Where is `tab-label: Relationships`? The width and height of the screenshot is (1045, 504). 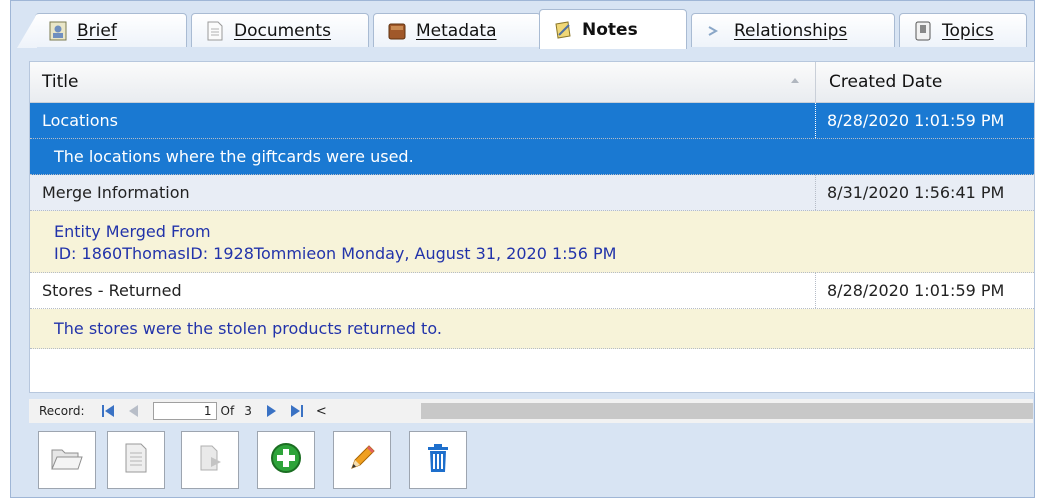 tab-label: Relationships is located at coordinates (791, 30).